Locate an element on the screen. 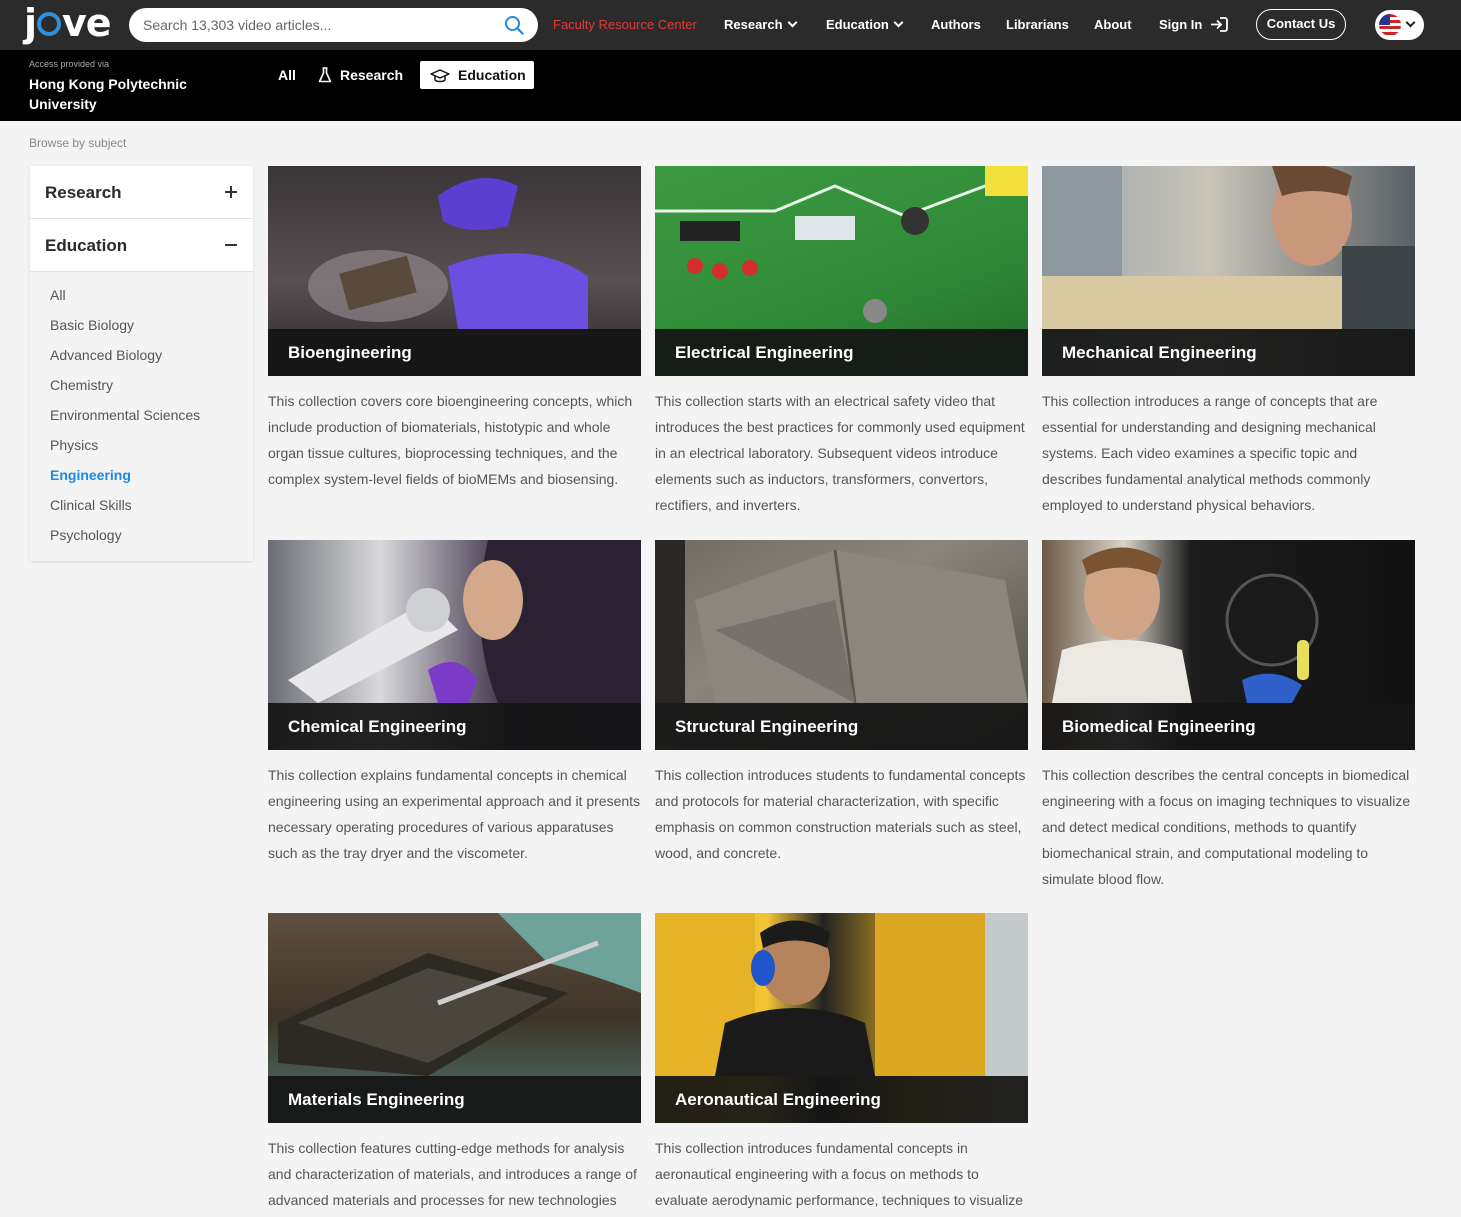 This screenshot has width=1461, height=1217. collection-caption: Structural Engineering is located at coordinates (841, 726).